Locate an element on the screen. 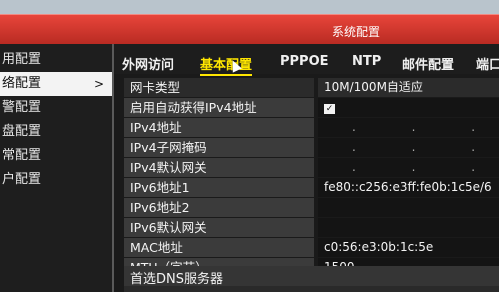 This screenshot has height=292, width=499. form-row: IPv6默认网关 is located at coordinates (311, 228).